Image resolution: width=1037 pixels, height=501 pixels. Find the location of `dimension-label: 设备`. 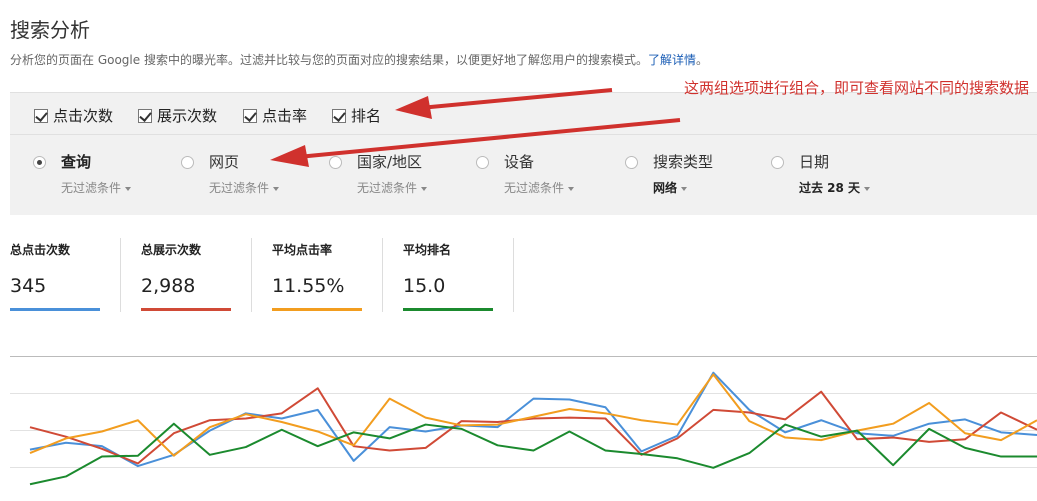

dimension-label: 设备 is located at coordinates (519, 162).